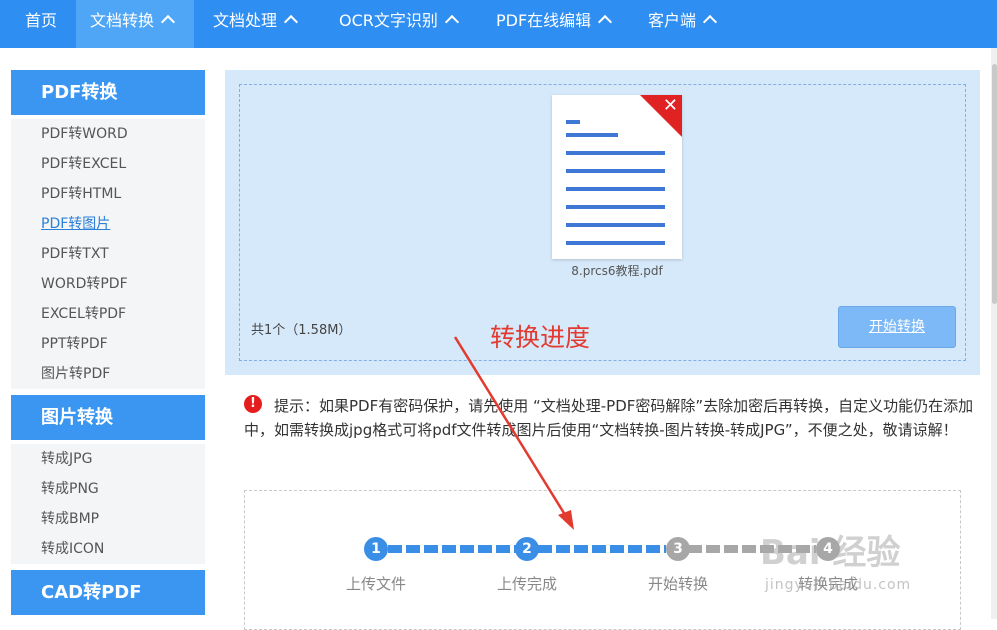 This screenshot has width=997, height=630. What do you see at coordinates (108, 592) in the screenshot?
I see `sidebar-section-cad-to-pdf: CAD转PDF` at bounding box center [108, 592].